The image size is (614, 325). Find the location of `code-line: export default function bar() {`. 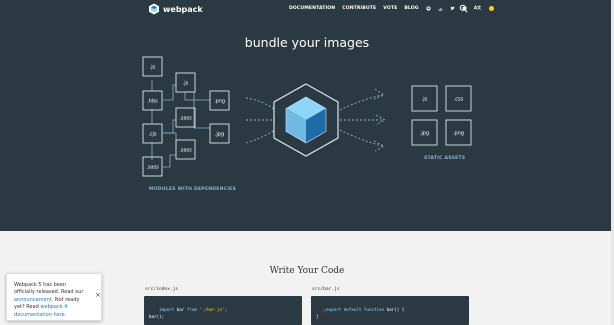

code-line: export default function bar() { is located at coordinates (365, 309).